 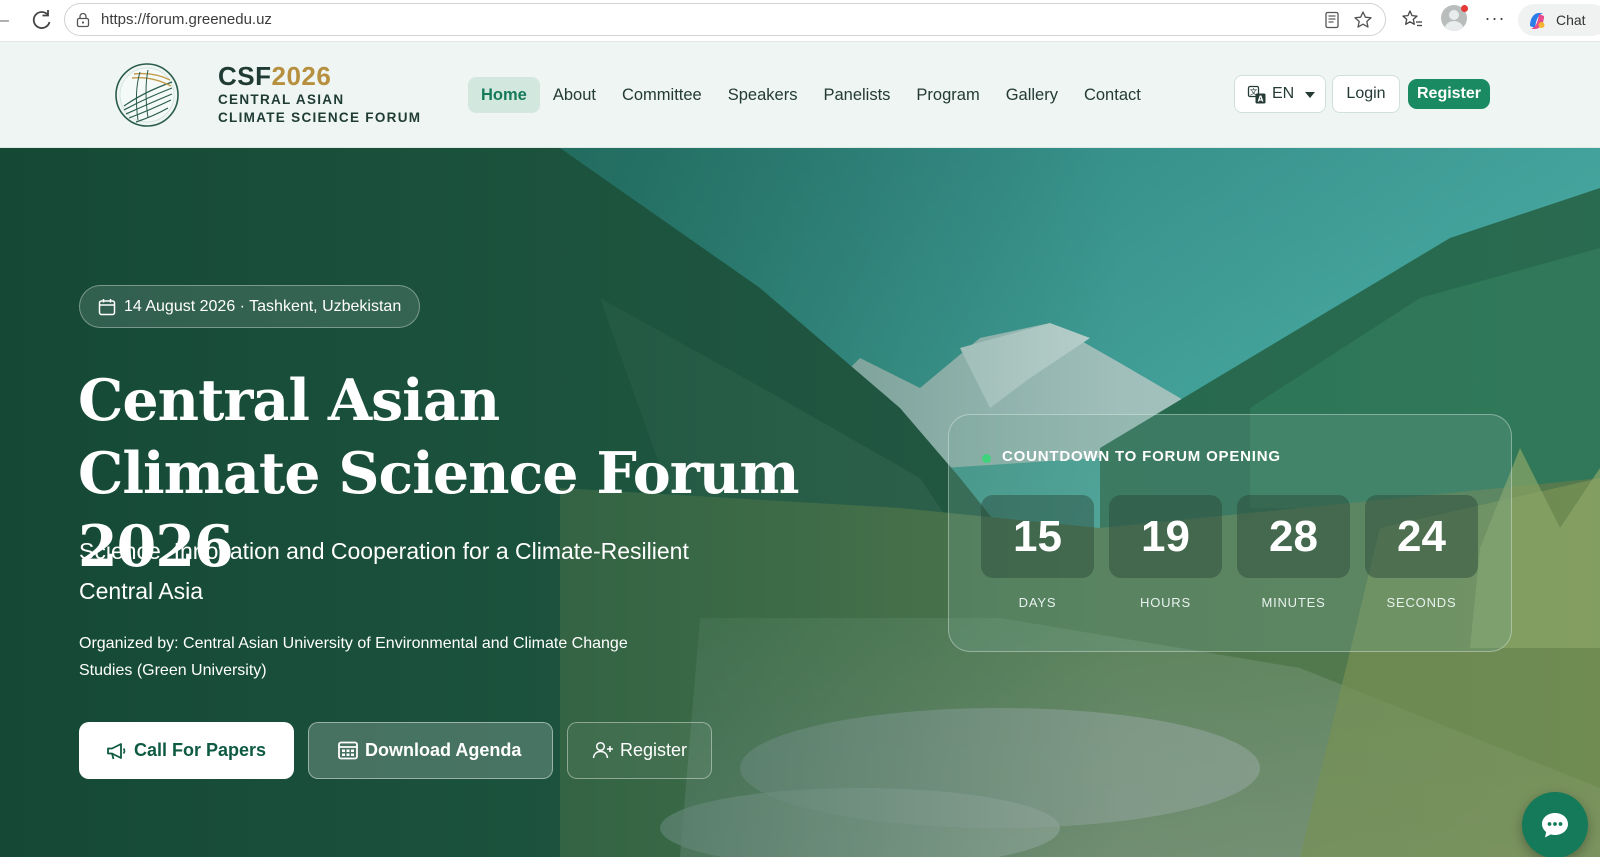 I want to click on avatar-head, so click(x=1454, y=15).